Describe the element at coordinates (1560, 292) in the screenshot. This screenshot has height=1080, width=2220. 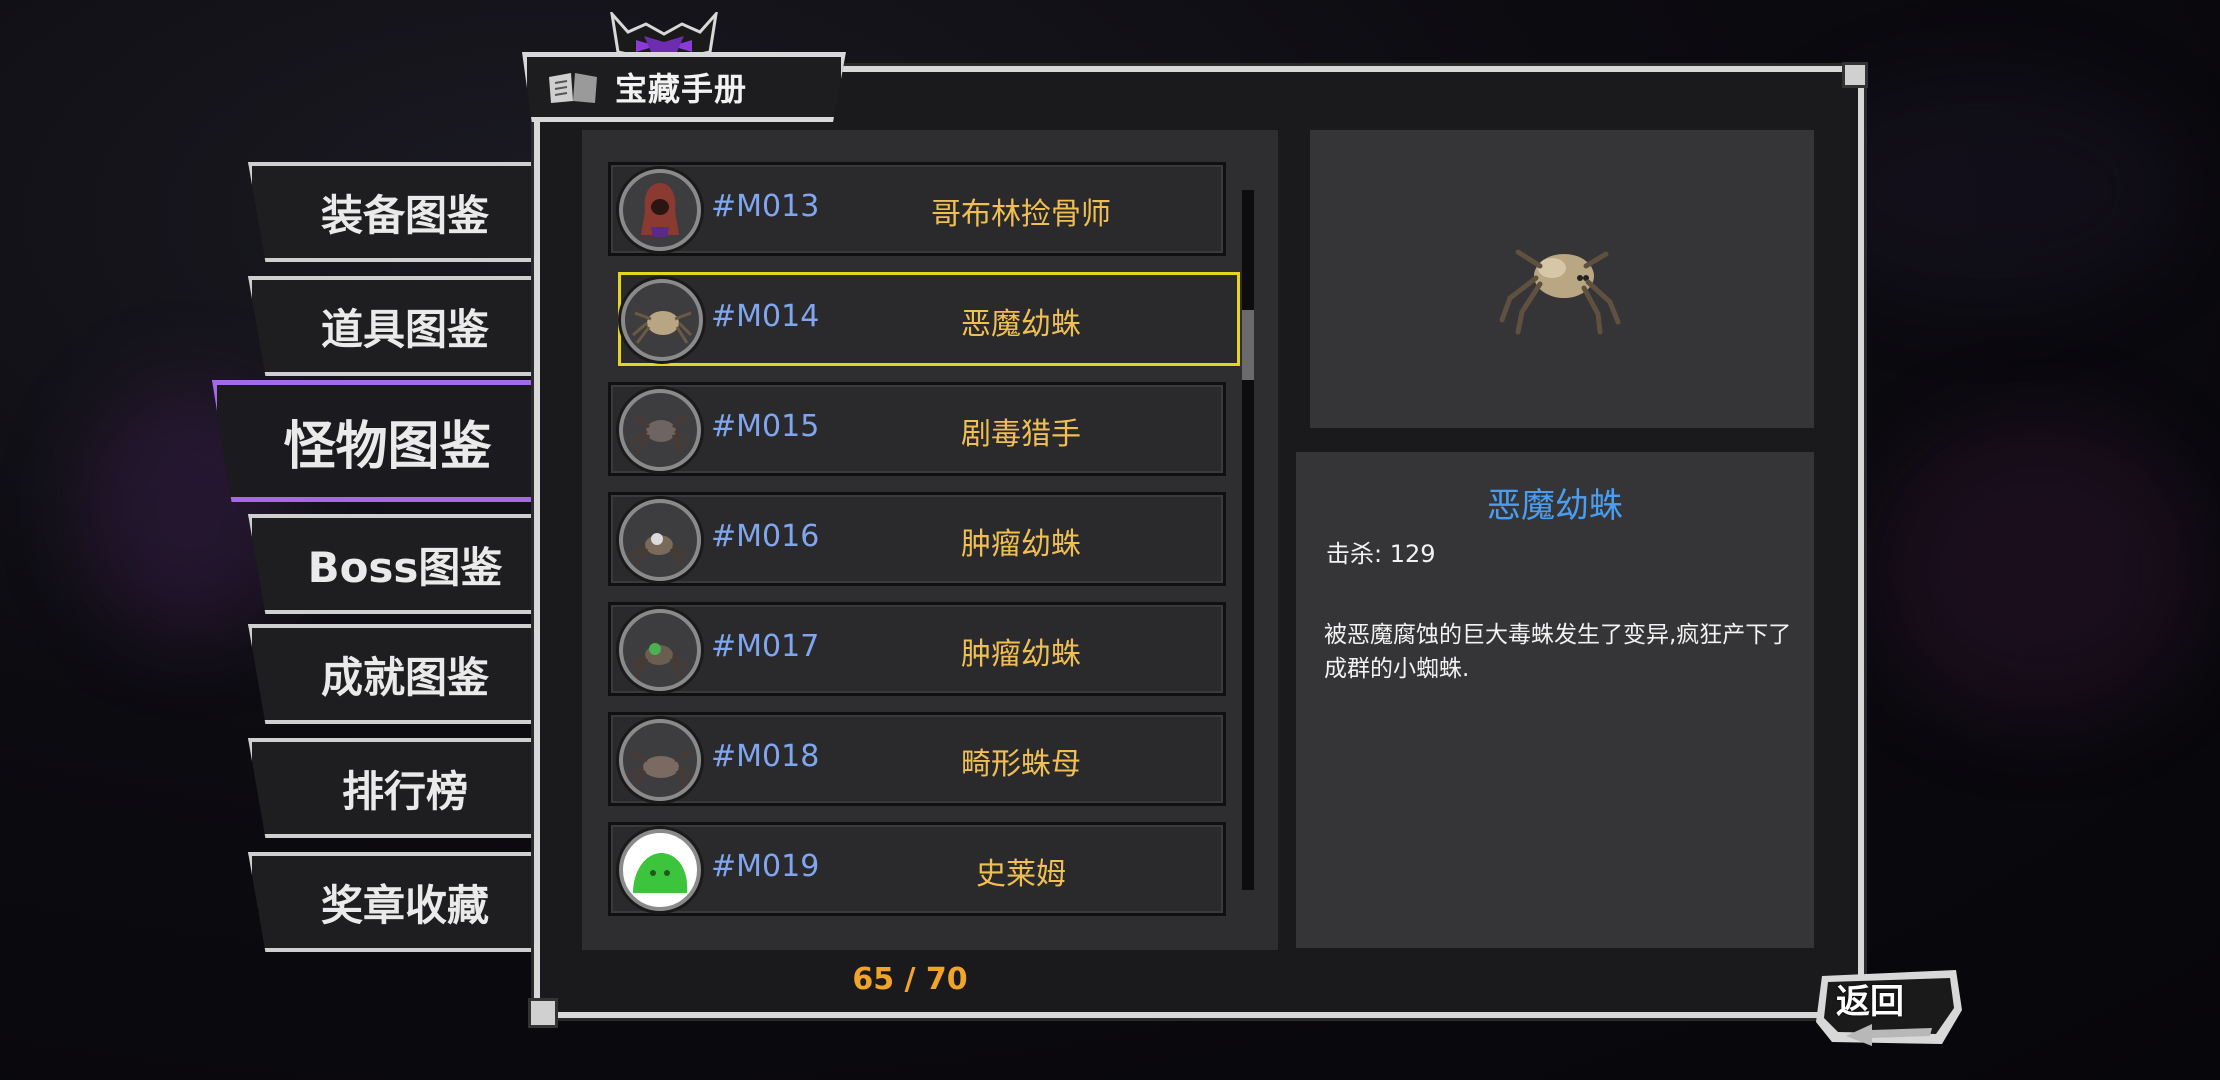
I see `demon-spiderling-sprite-icon` at that location.